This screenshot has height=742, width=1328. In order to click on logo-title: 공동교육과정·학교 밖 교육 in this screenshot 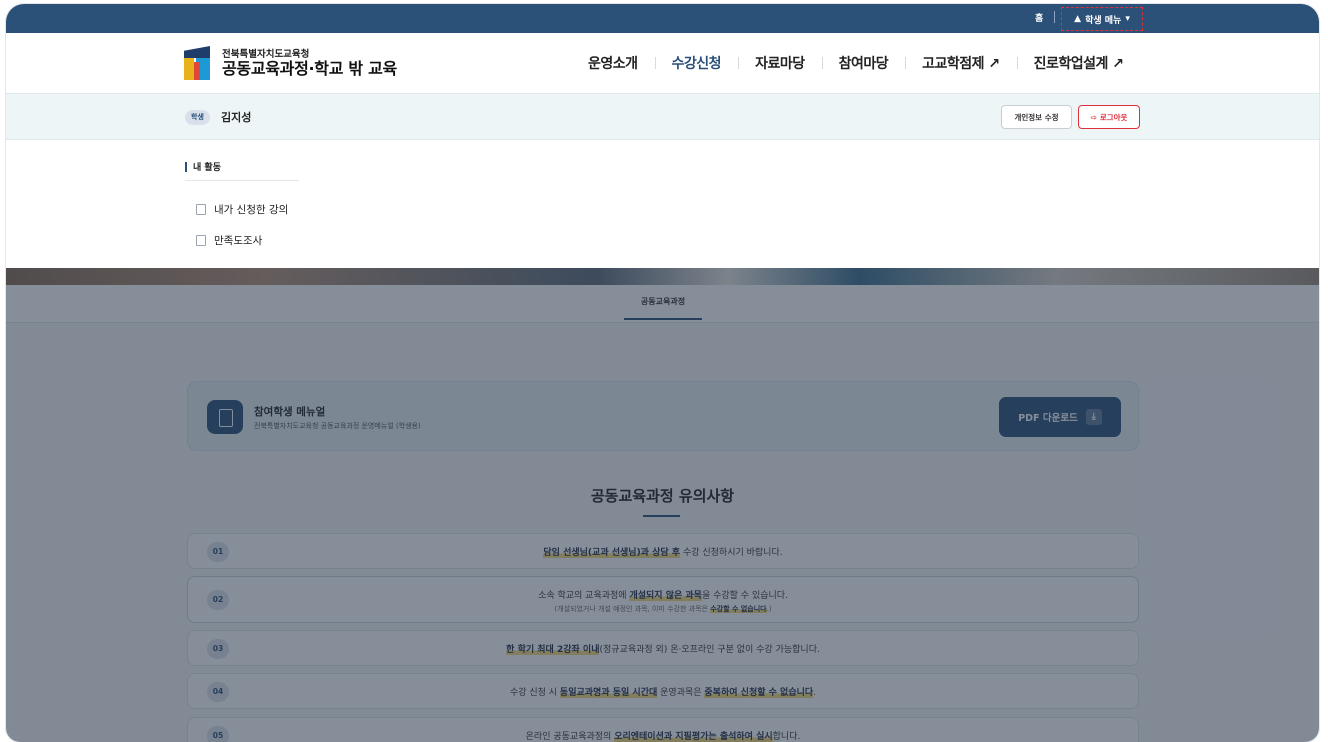, I will do `click(309, 68)`.